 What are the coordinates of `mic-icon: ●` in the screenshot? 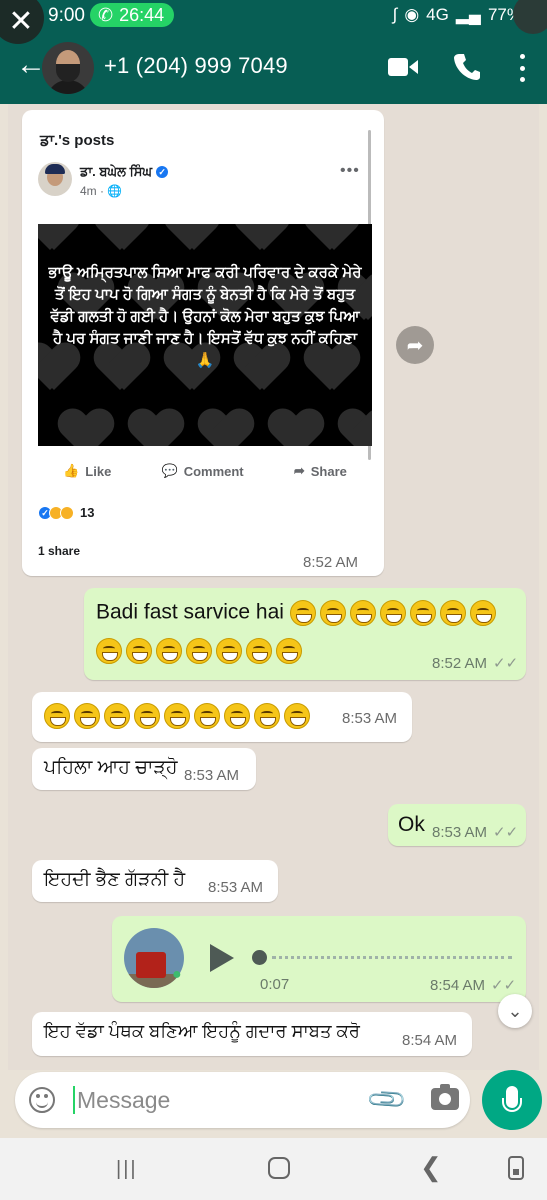 It's located at (177, 974).